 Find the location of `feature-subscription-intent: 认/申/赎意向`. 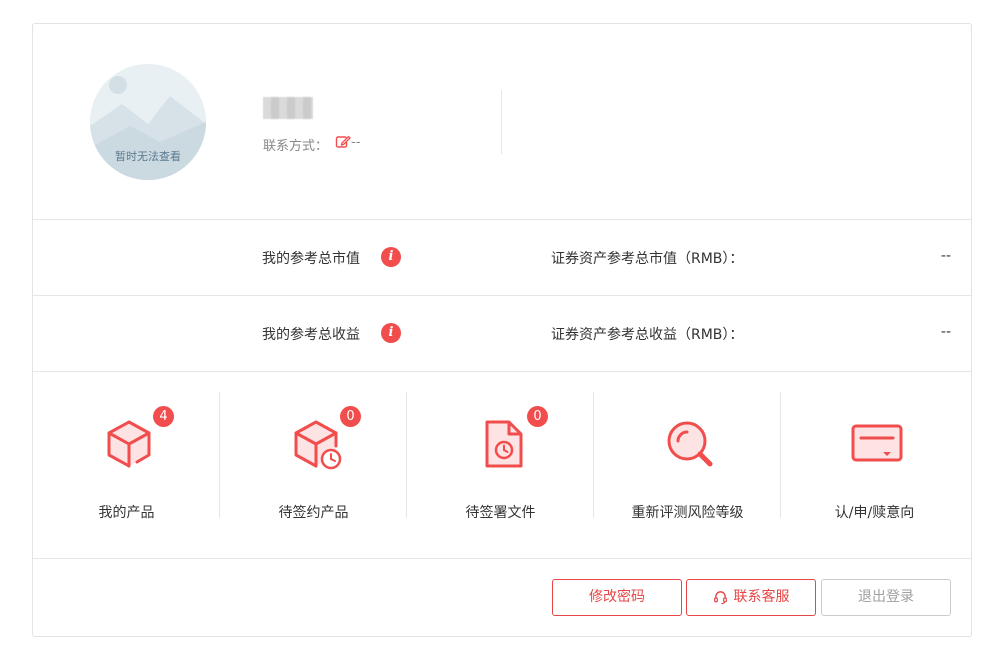

feature-subscription-intent: 认/申/赎意向 is located at coordinates (874, 456).